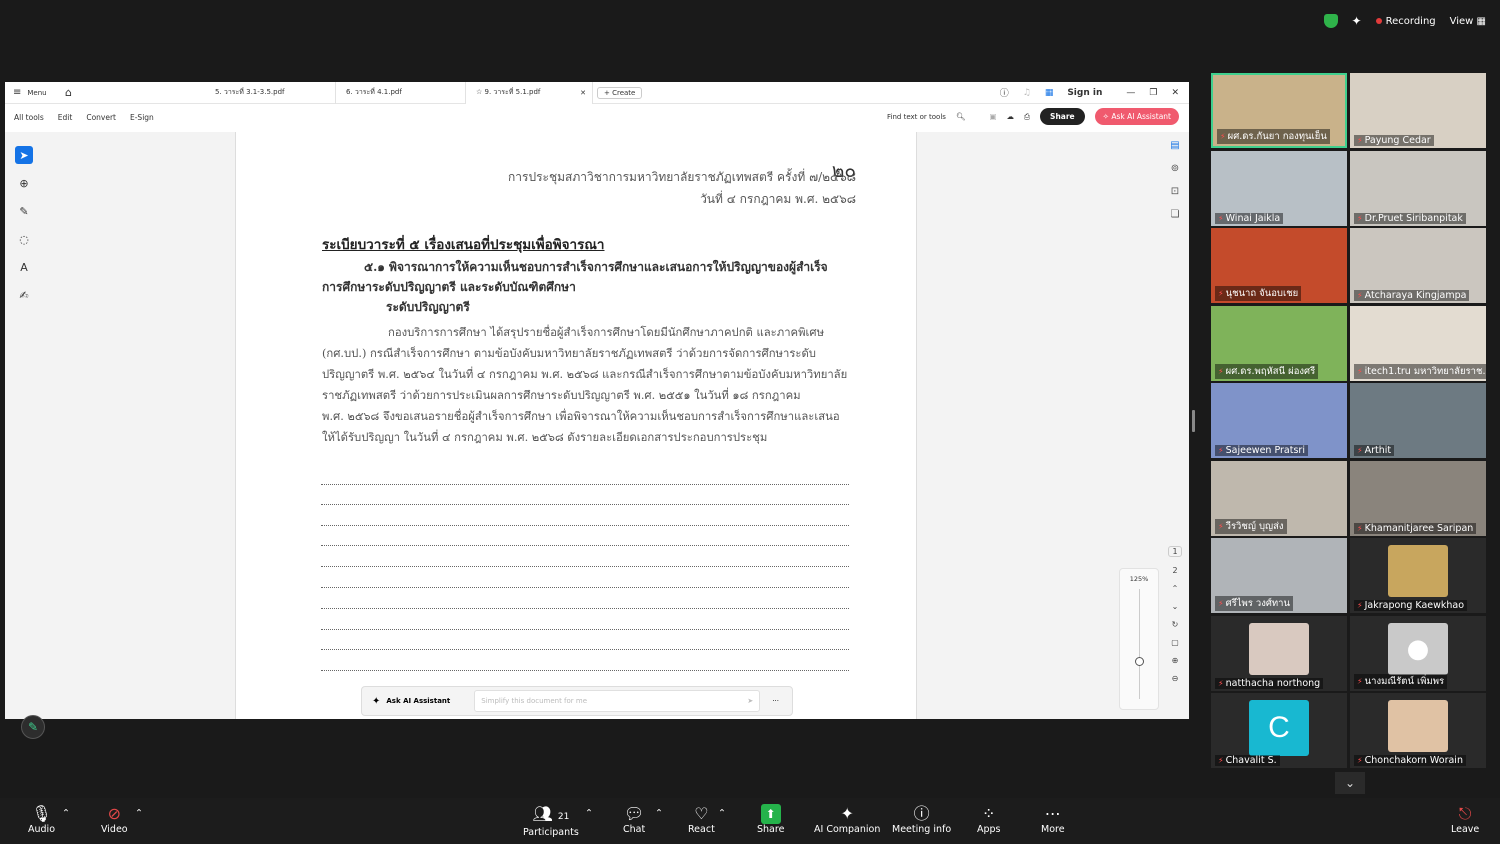 The height and width of the screenshot is (844, 1500). Describe the element at coordinates (1193, 421) in the screenshot. I see `panel-splitter` at that location.